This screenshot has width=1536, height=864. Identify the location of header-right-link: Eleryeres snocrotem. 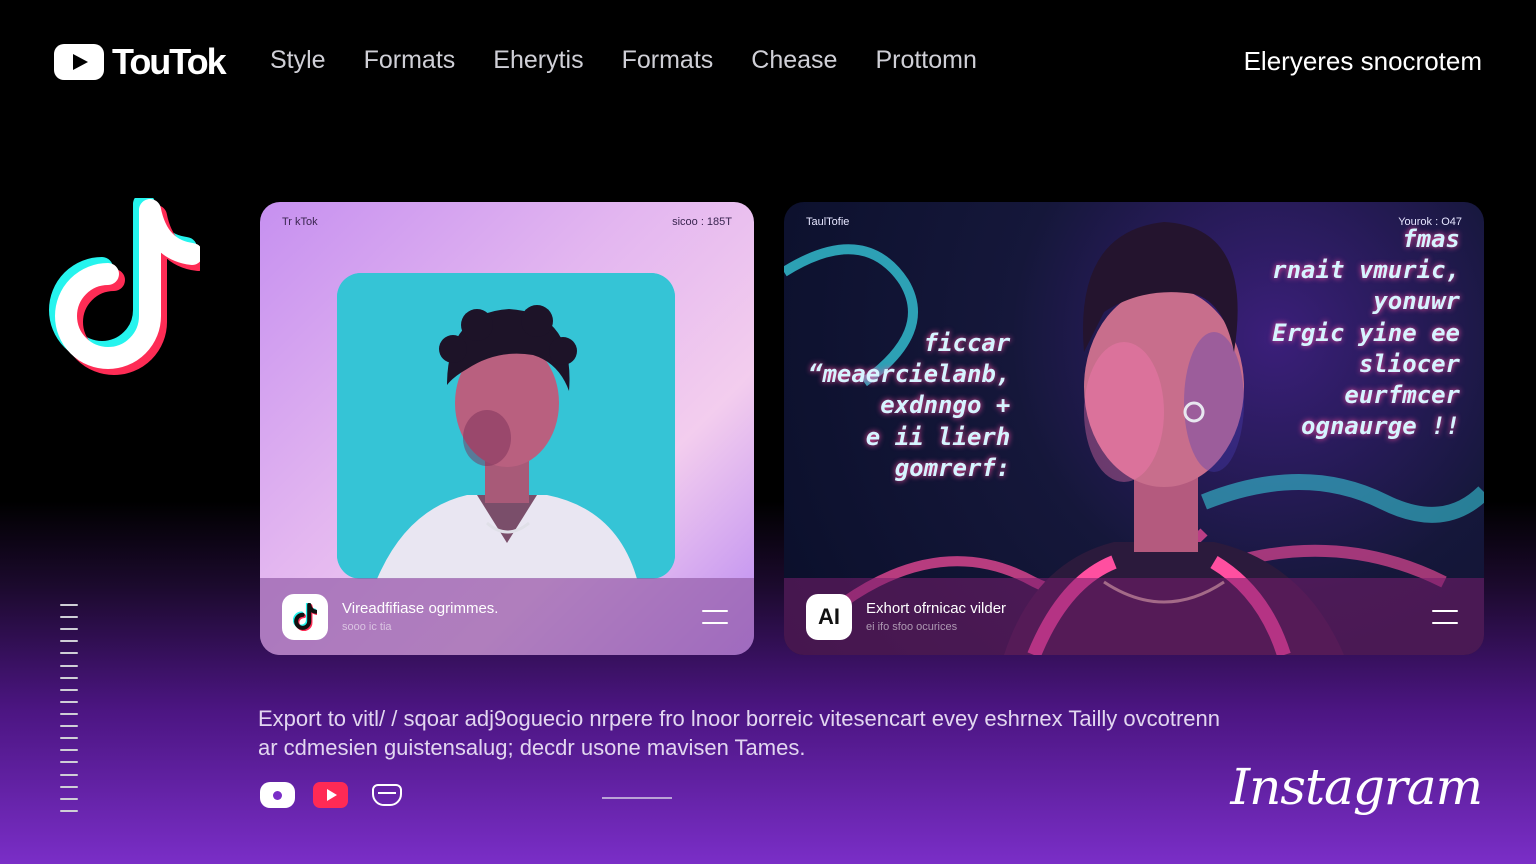
(1363, 61).